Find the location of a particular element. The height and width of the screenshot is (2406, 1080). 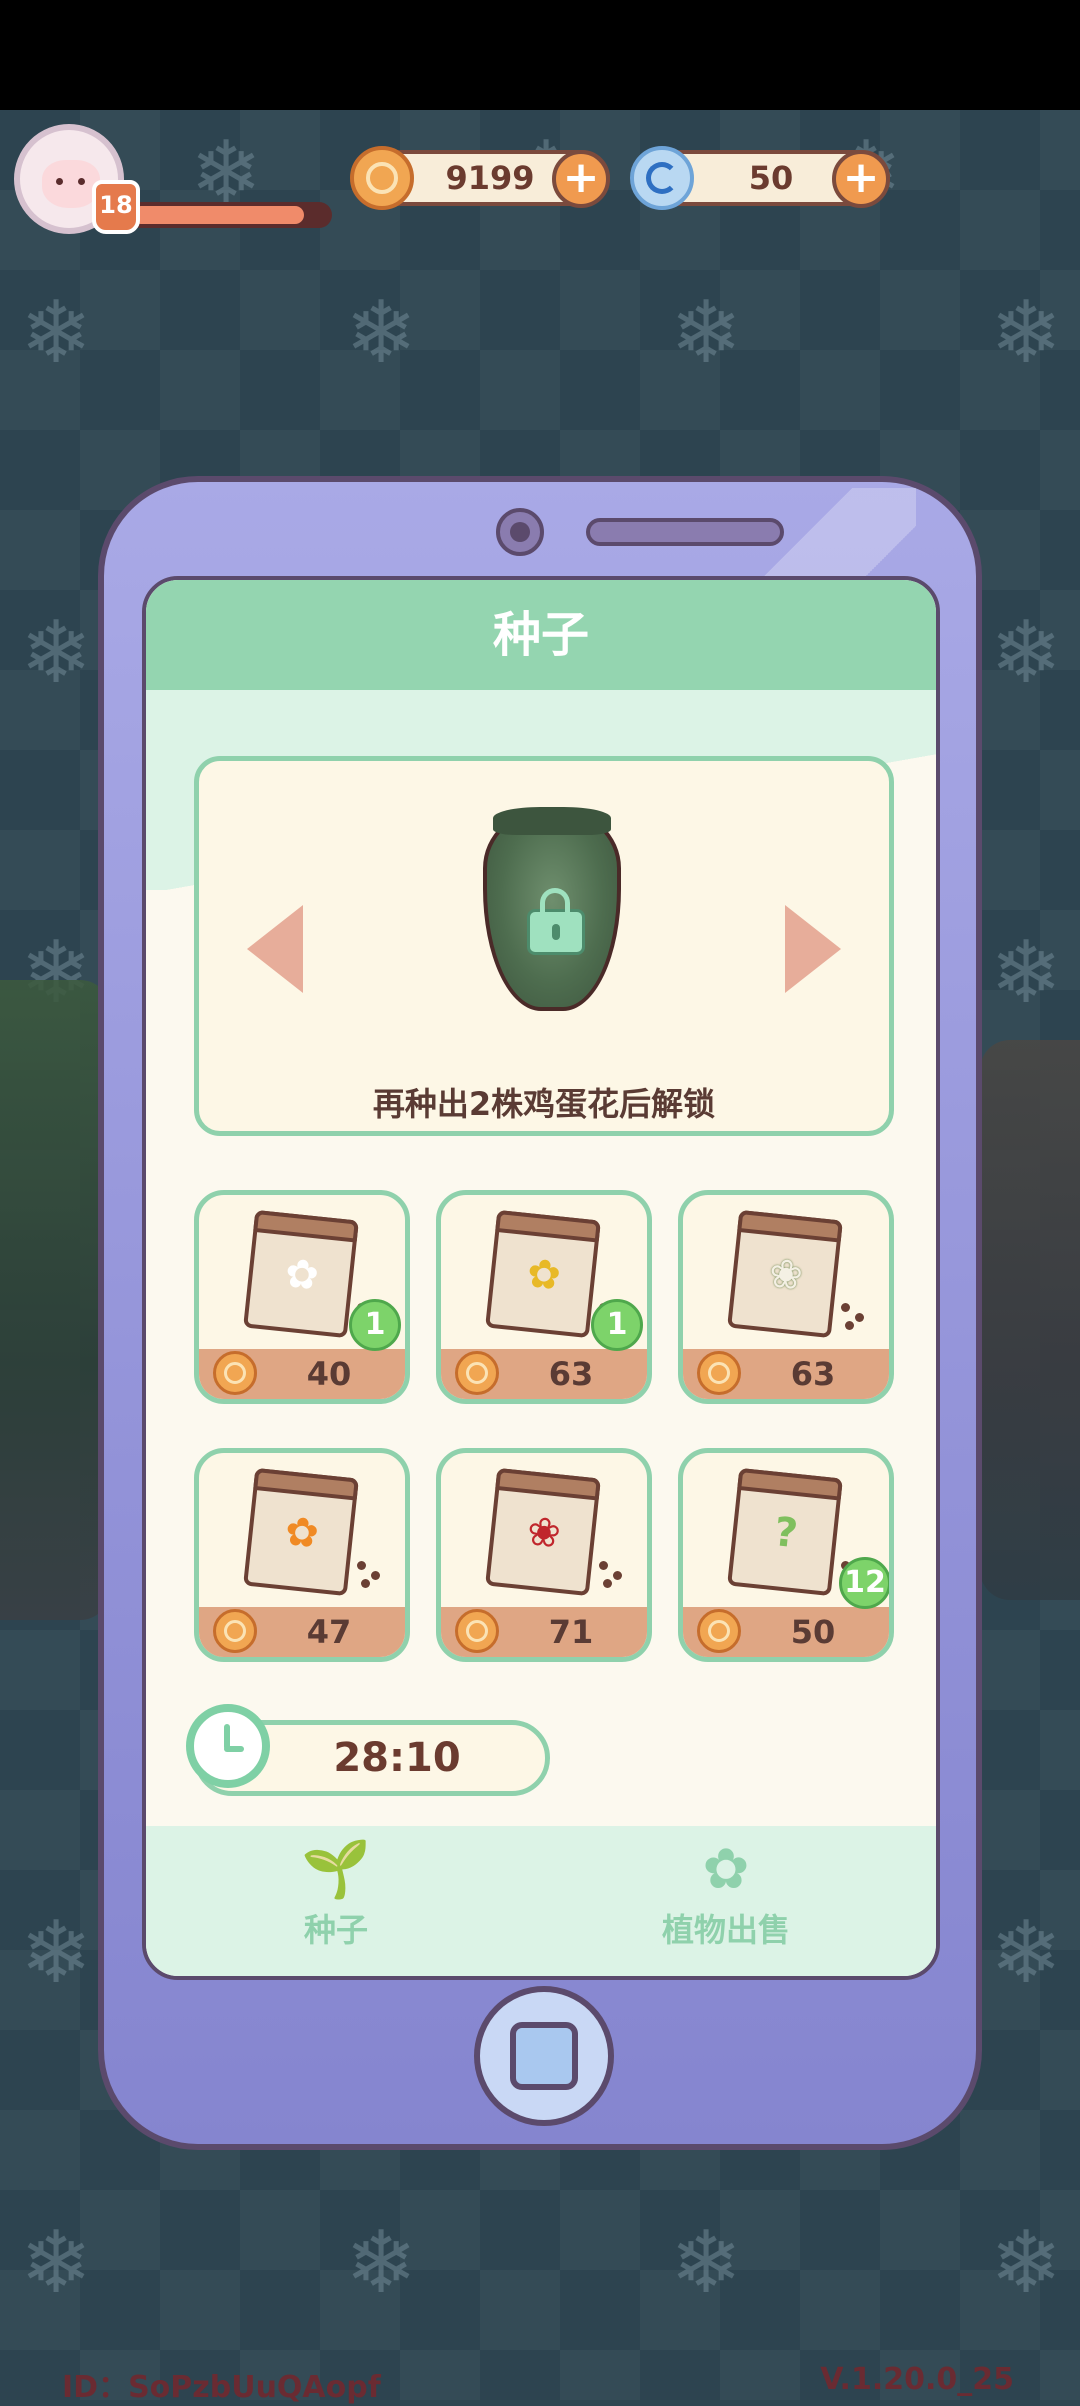

add-coins-button: + is located at coordinates (581, 179).